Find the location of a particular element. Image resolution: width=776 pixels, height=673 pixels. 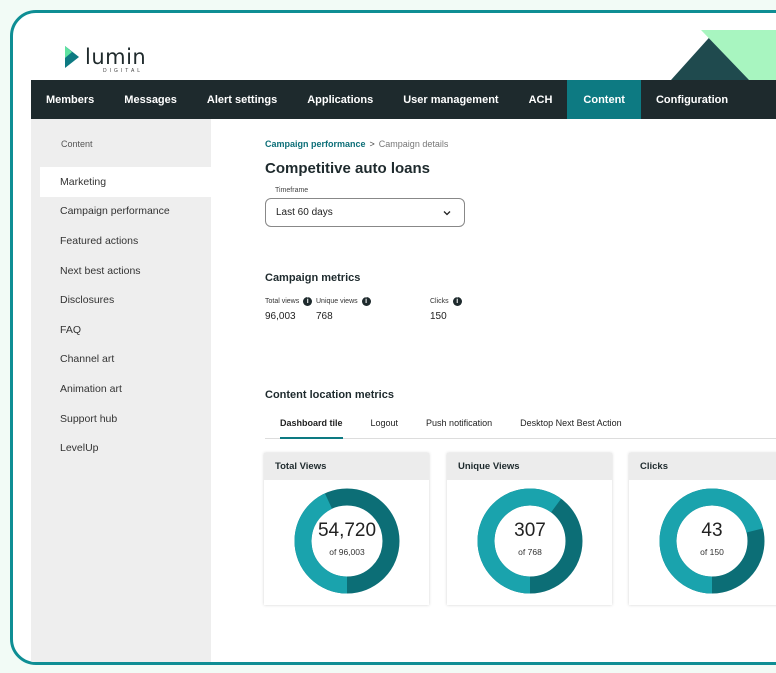

sidebar-item-levelup: LevelUp is located at coordinates (121, 448).